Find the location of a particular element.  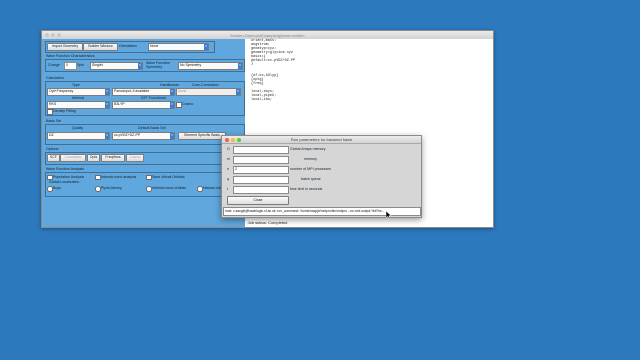

symmetry-label: Wave Function Symmetry is located at coordinates (158, 64).